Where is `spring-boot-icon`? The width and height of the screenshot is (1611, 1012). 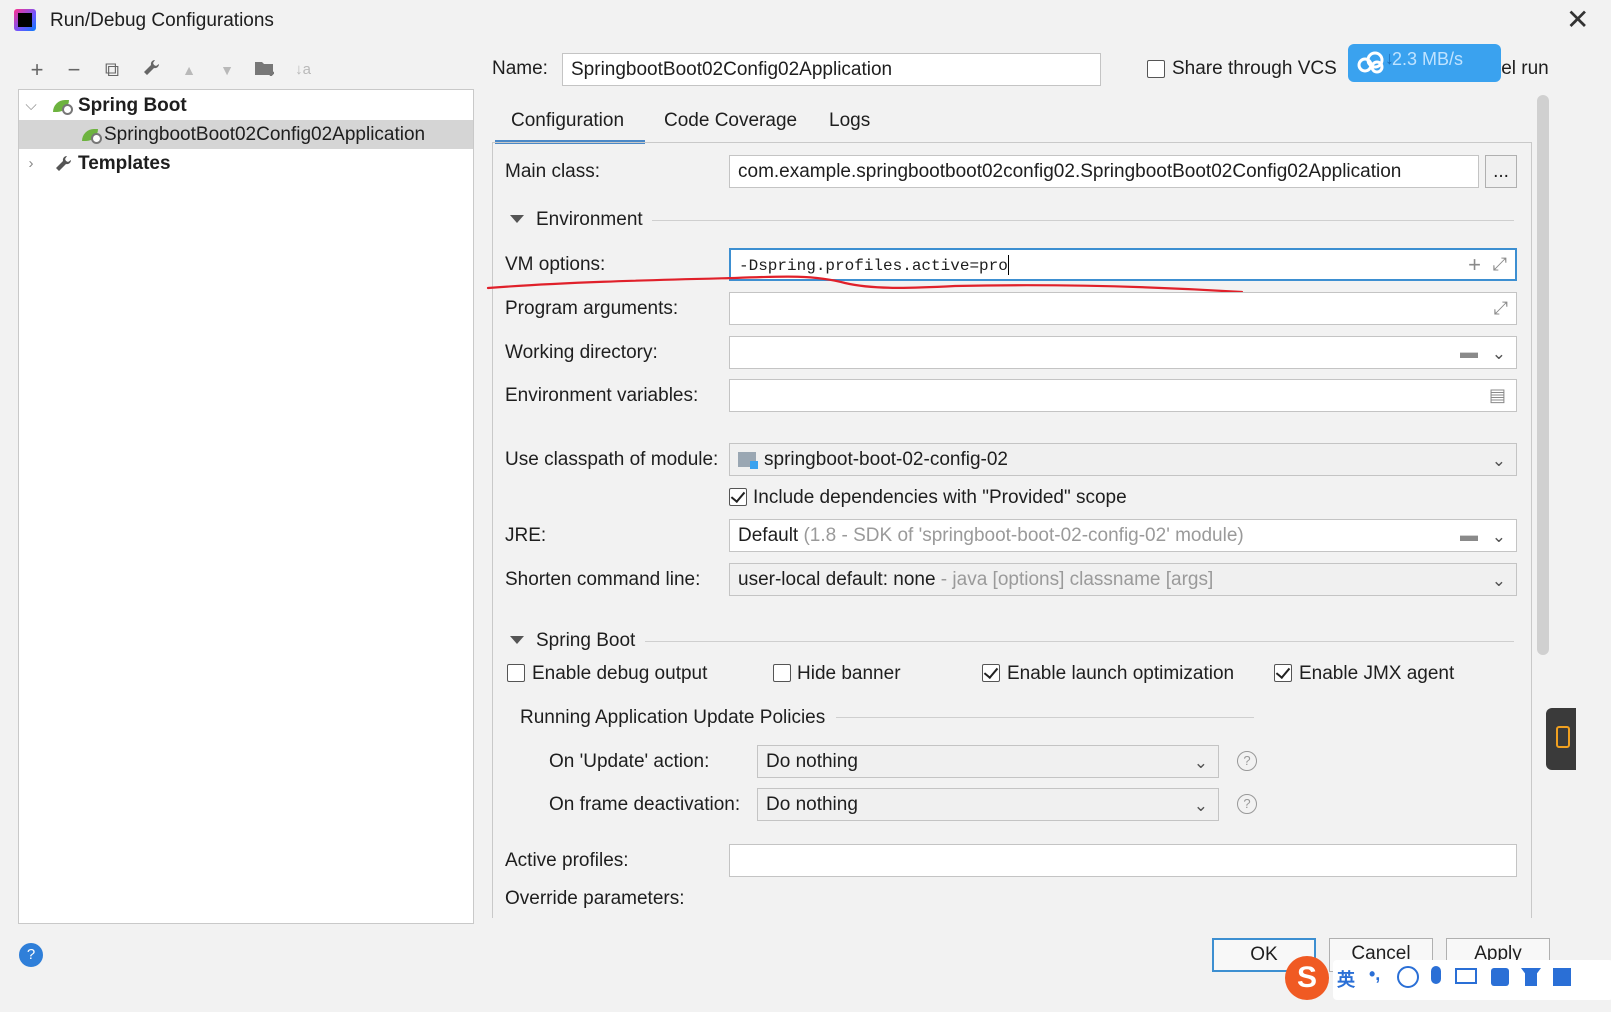
spring-boot-icon is located at coordinates (64, 106).